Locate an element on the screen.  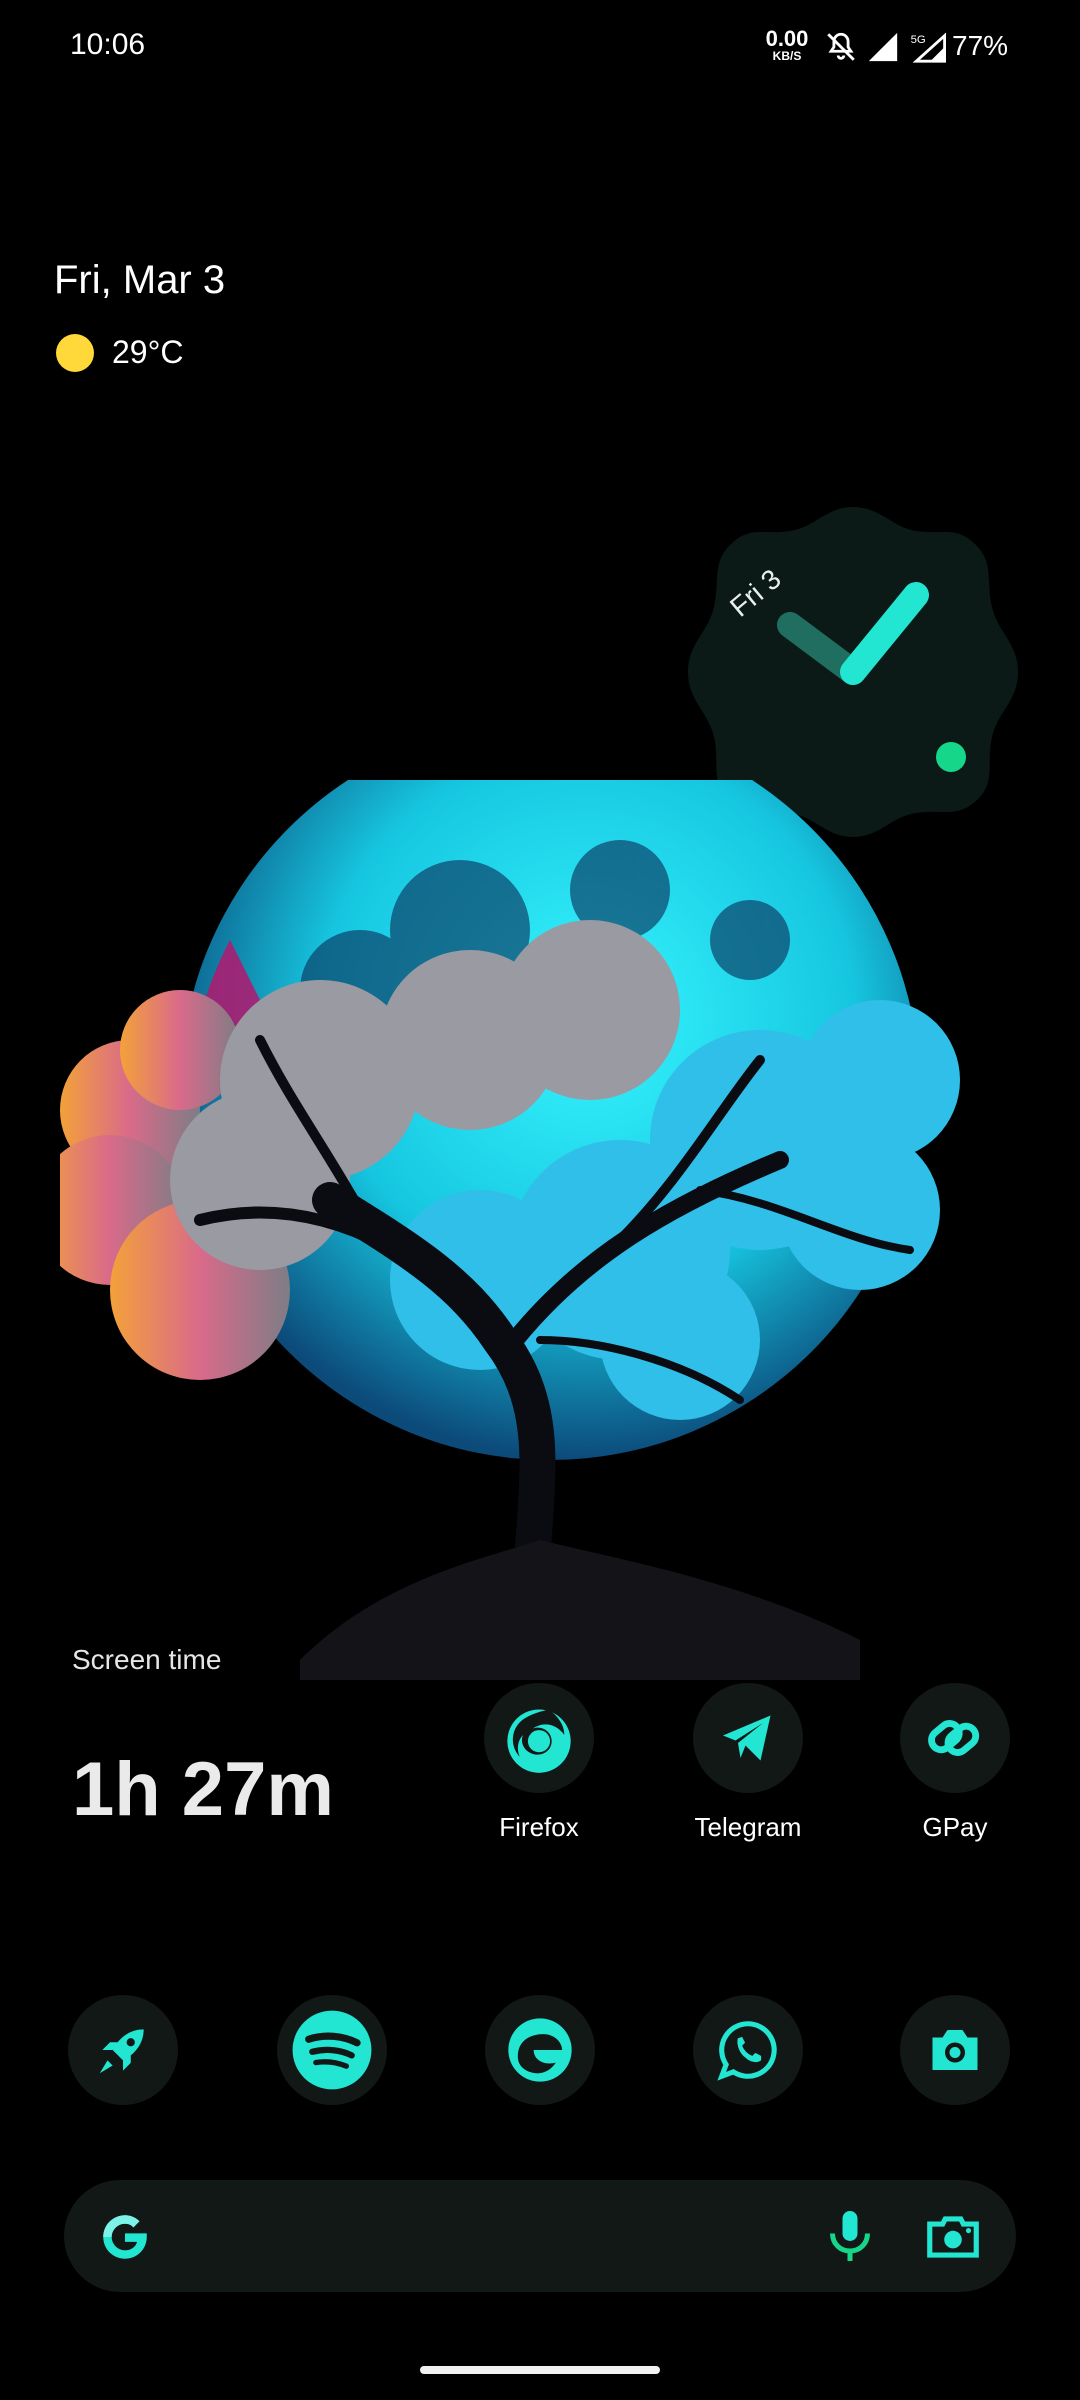
edge-app-icon is located at coordinates (540, 2050).